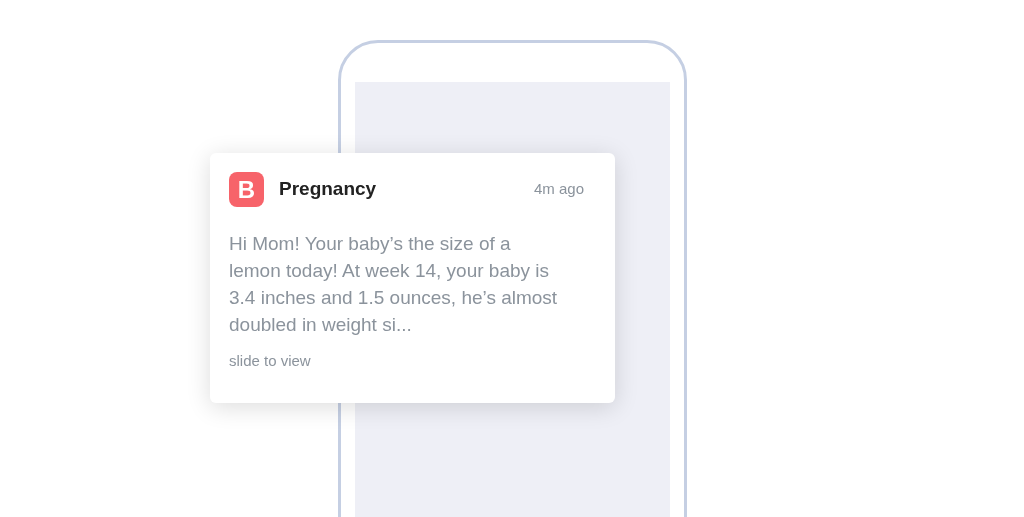  What do you see at coordinates (246, 189) in the screenshot?
I see `app-logo: B` at bounding box center [246, 189].